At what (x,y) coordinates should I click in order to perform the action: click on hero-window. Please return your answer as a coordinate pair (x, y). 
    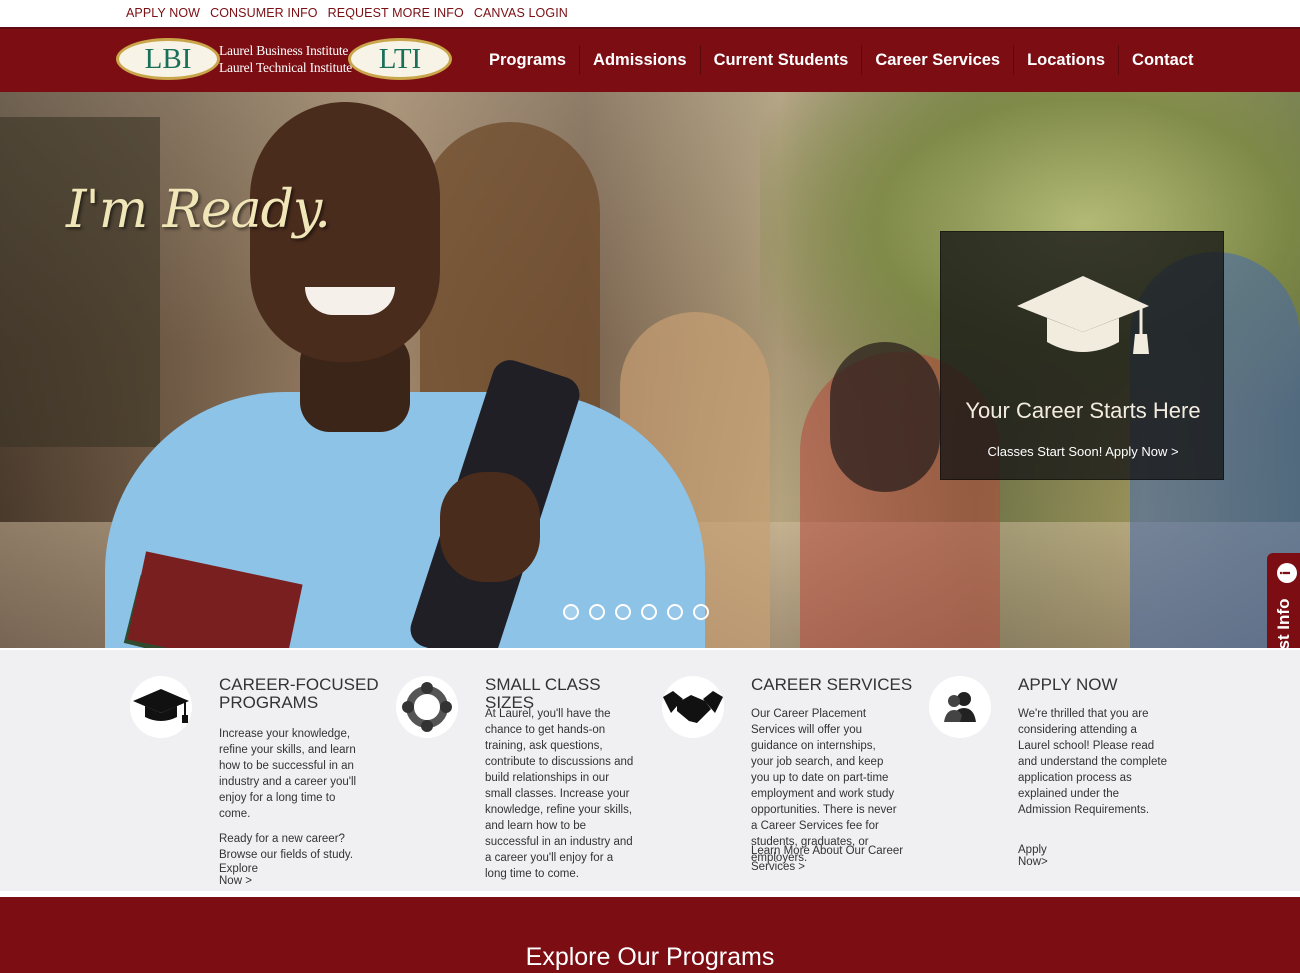
    Looking at the image, I should click on (80, 282).